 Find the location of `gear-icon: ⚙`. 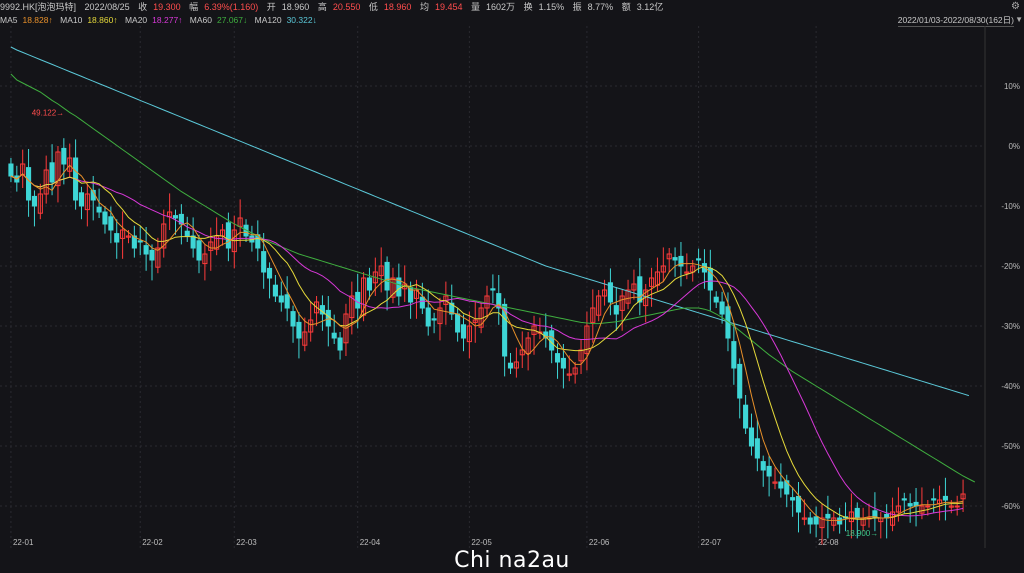

gear-icon: ⚙ is located at coordinates (1015, 7).